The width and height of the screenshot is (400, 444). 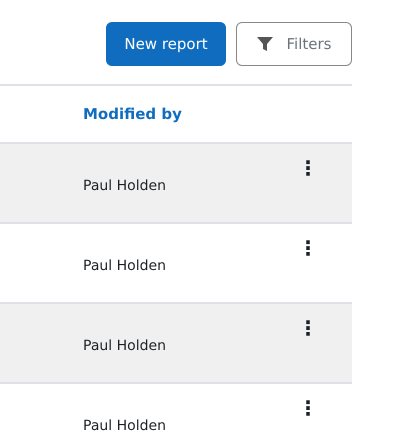 What do you see at coordinates (166, 44) in the screenshot?
I see `new-report-button: New report` at bounding box center [166, 44].